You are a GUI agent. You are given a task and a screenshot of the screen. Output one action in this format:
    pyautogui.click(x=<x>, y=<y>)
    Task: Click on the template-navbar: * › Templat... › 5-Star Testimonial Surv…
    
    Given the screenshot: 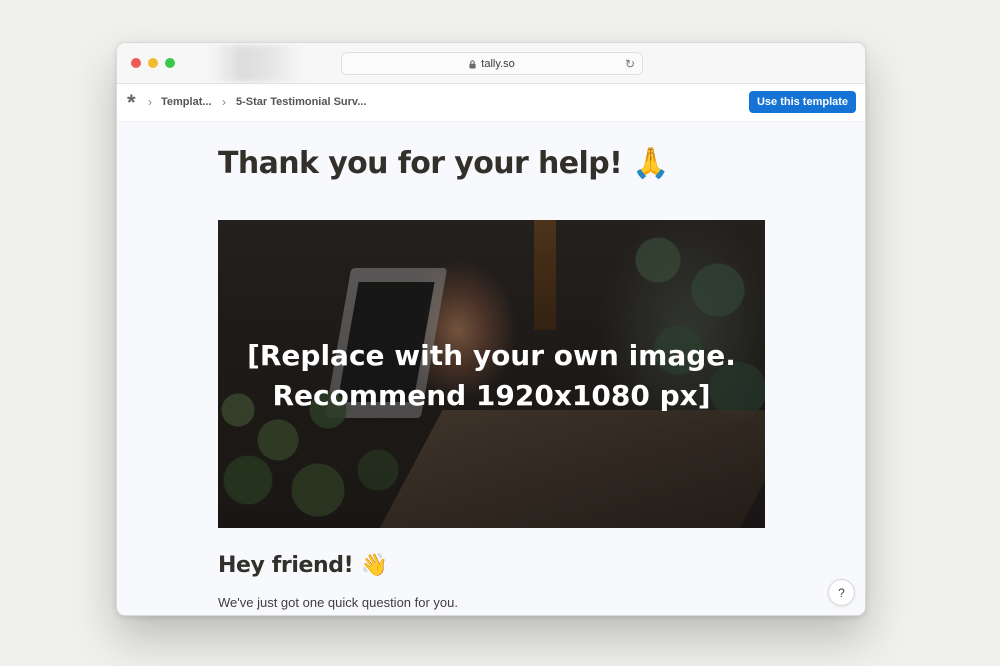 What is the action you would take?
    pyautogui.click(x=491, y=103)
    